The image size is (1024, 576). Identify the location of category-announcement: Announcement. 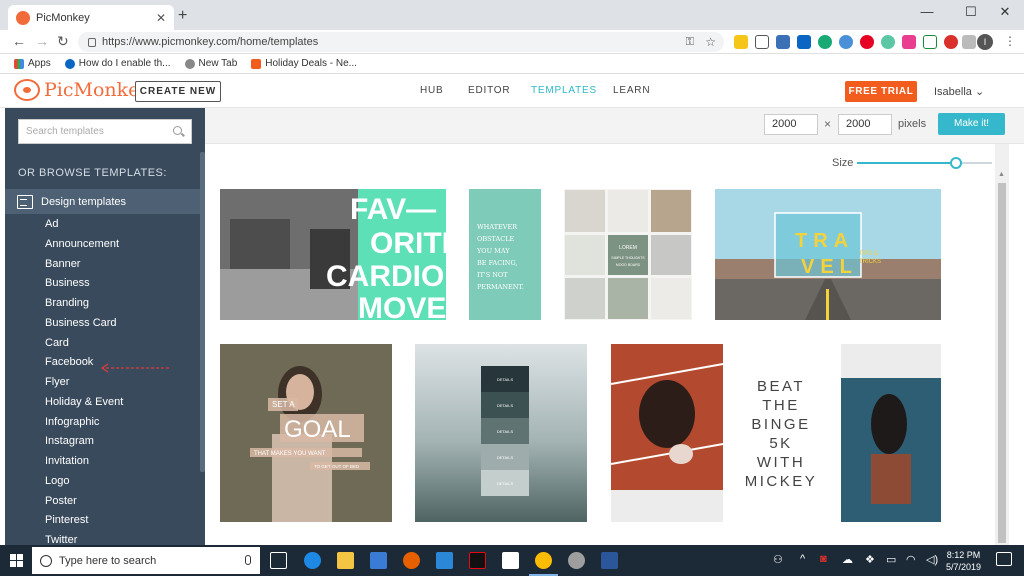
(84, 247).